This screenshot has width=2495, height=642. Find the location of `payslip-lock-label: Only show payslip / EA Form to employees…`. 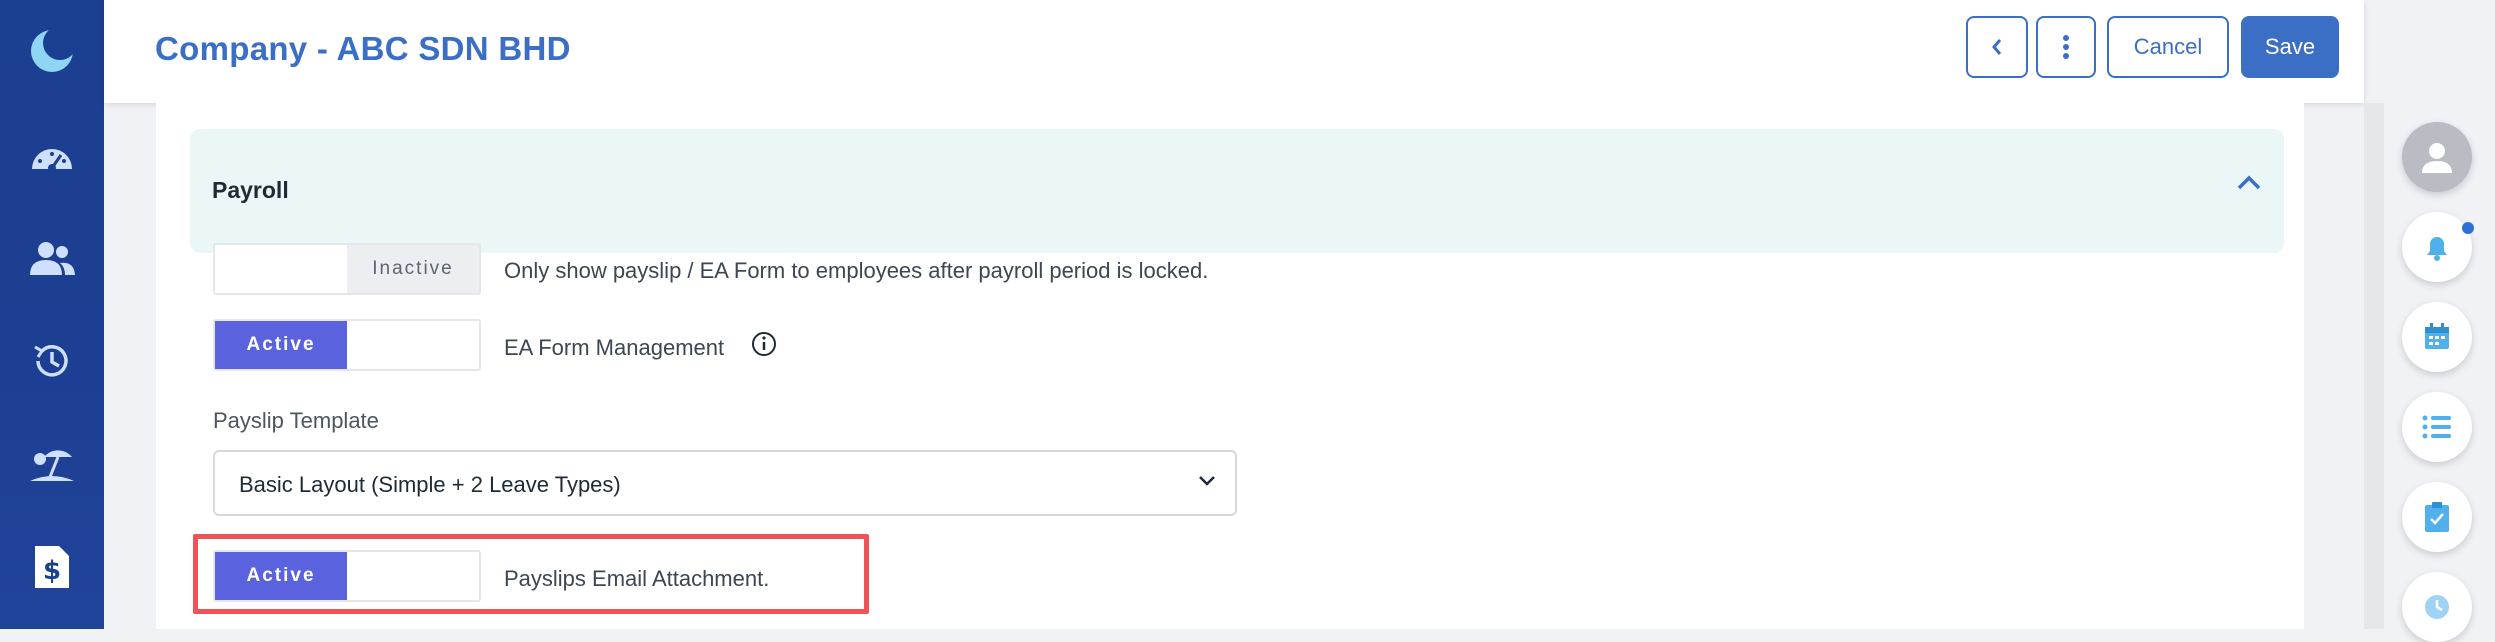

payslip-lock-label: Only show payslip / EA Form to employees… is located at coordinates (856, 270).